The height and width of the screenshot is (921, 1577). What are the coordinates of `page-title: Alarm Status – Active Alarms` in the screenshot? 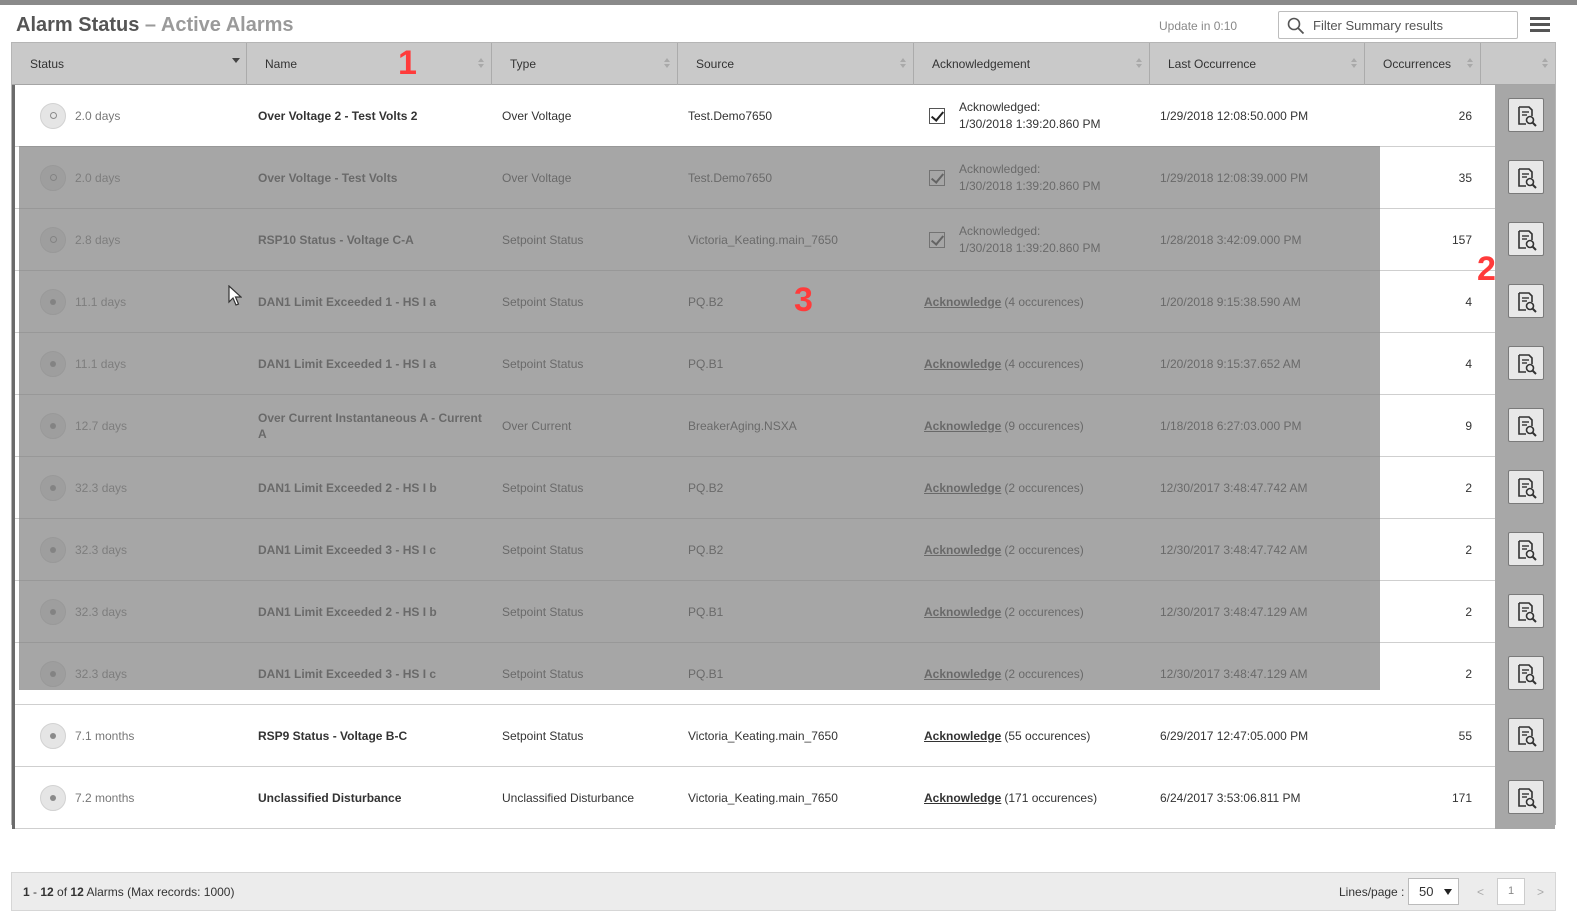 It's located at (155, 25).